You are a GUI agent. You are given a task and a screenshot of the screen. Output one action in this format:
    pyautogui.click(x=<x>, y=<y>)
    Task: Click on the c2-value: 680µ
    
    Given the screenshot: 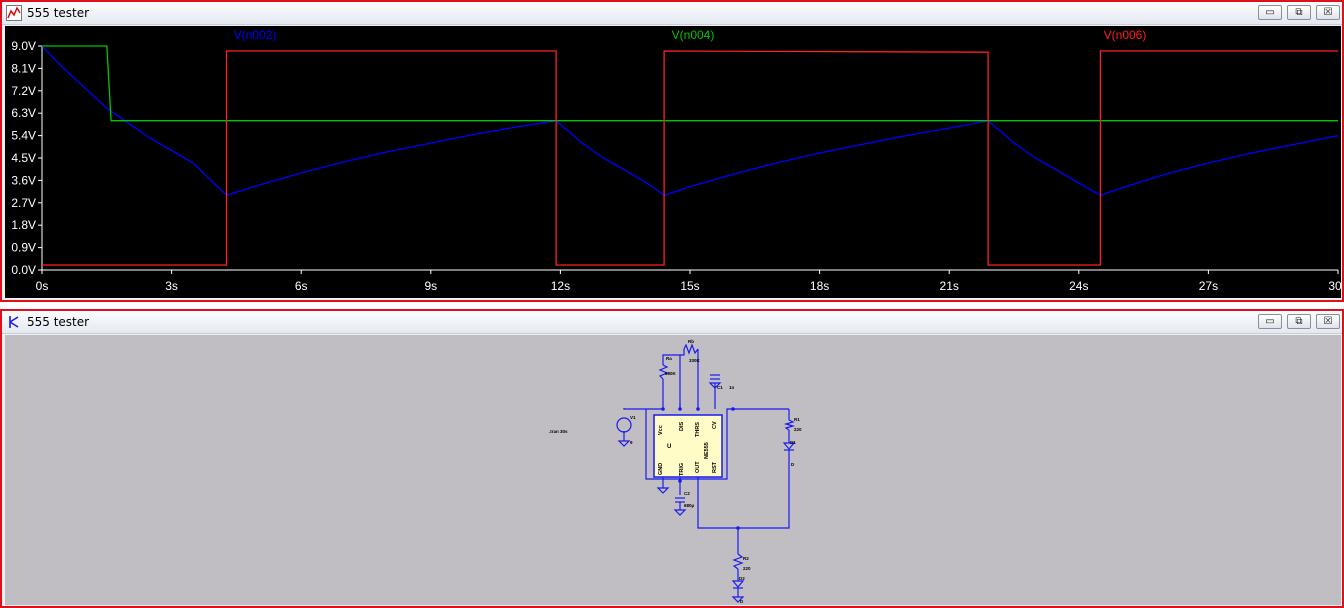 What is the action you would take?
    pyautogui.click(x=689, y=505)
    